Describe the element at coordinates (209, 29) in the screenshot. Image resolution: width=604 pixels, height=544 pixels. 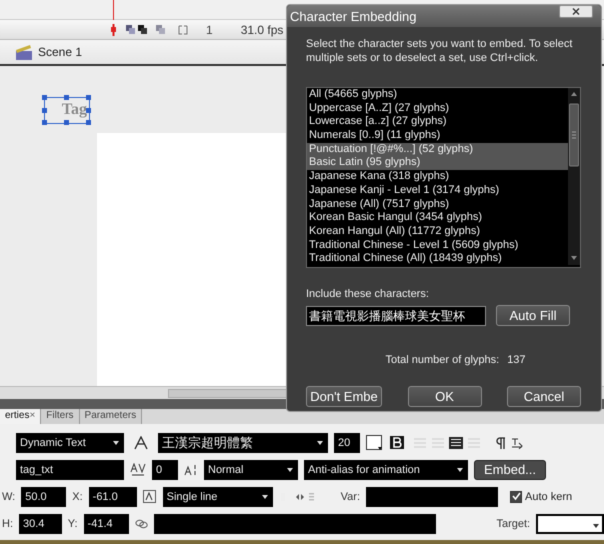
I see `frame-number: 1` at that location.